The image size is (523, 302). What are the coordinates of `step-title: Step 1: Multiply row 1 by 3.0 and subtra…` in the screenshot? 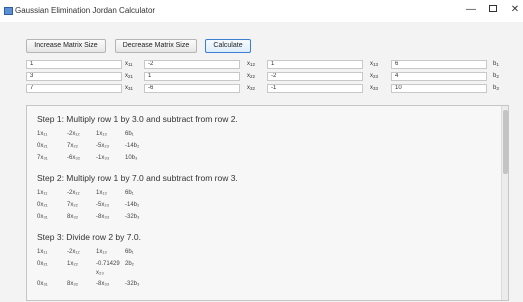 It's located at (137, 119).